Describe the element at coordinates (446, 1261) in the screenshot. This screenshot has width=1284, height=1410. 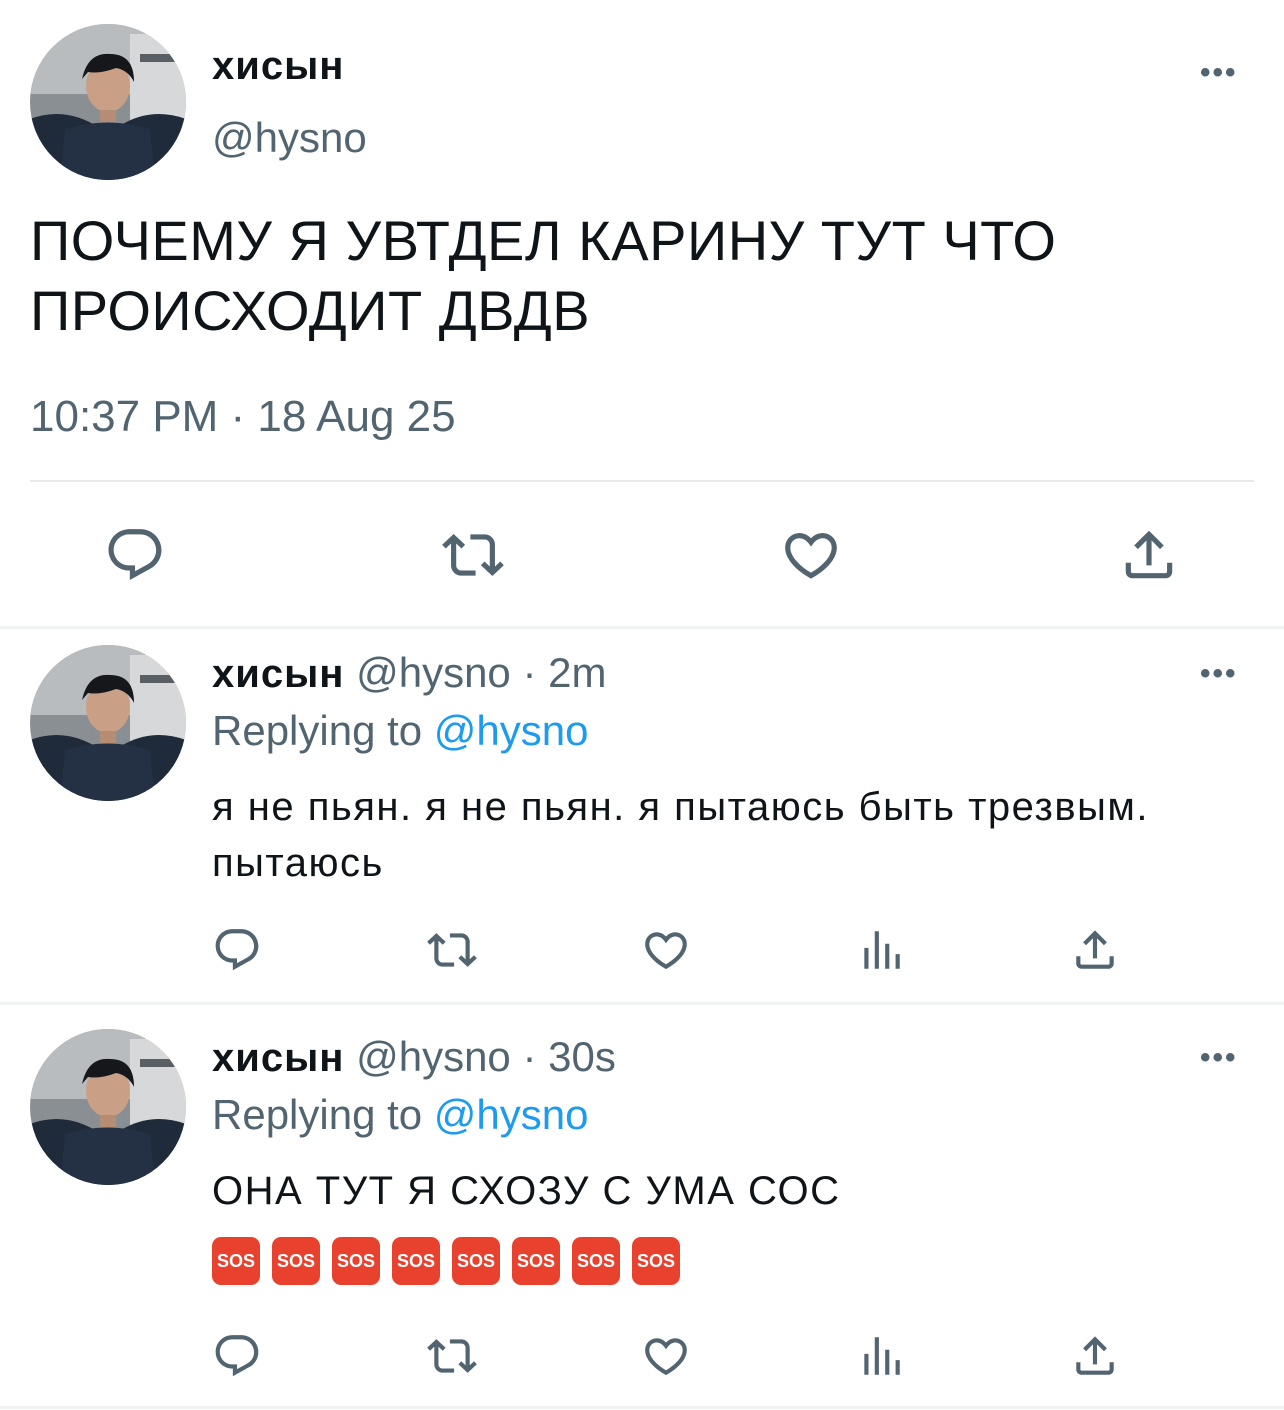
I see `emoji-row: SOS SOS SOS SOS SOS SOS SOS SOS` at that location.